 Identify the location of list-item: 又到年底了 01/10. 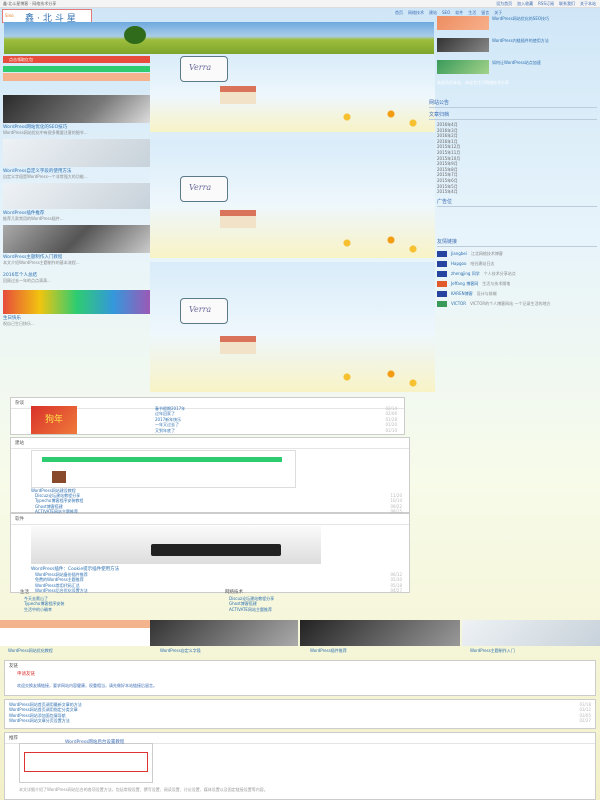
(276, 430).